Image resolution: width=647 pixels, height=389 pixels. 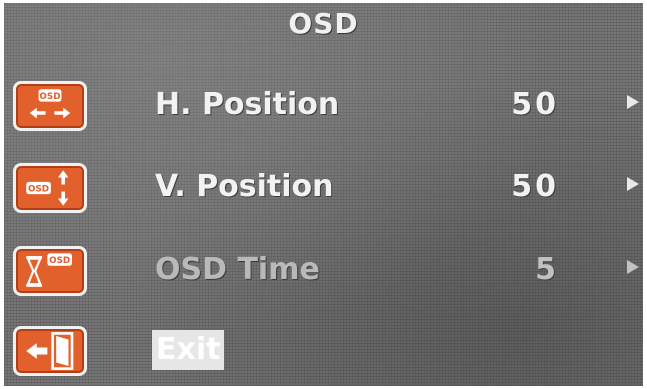 What do you see at coordinates (50, 271) in the screenshot?
I see `osd-hourglass-icon: OSD` at bounding box center [50, 271].